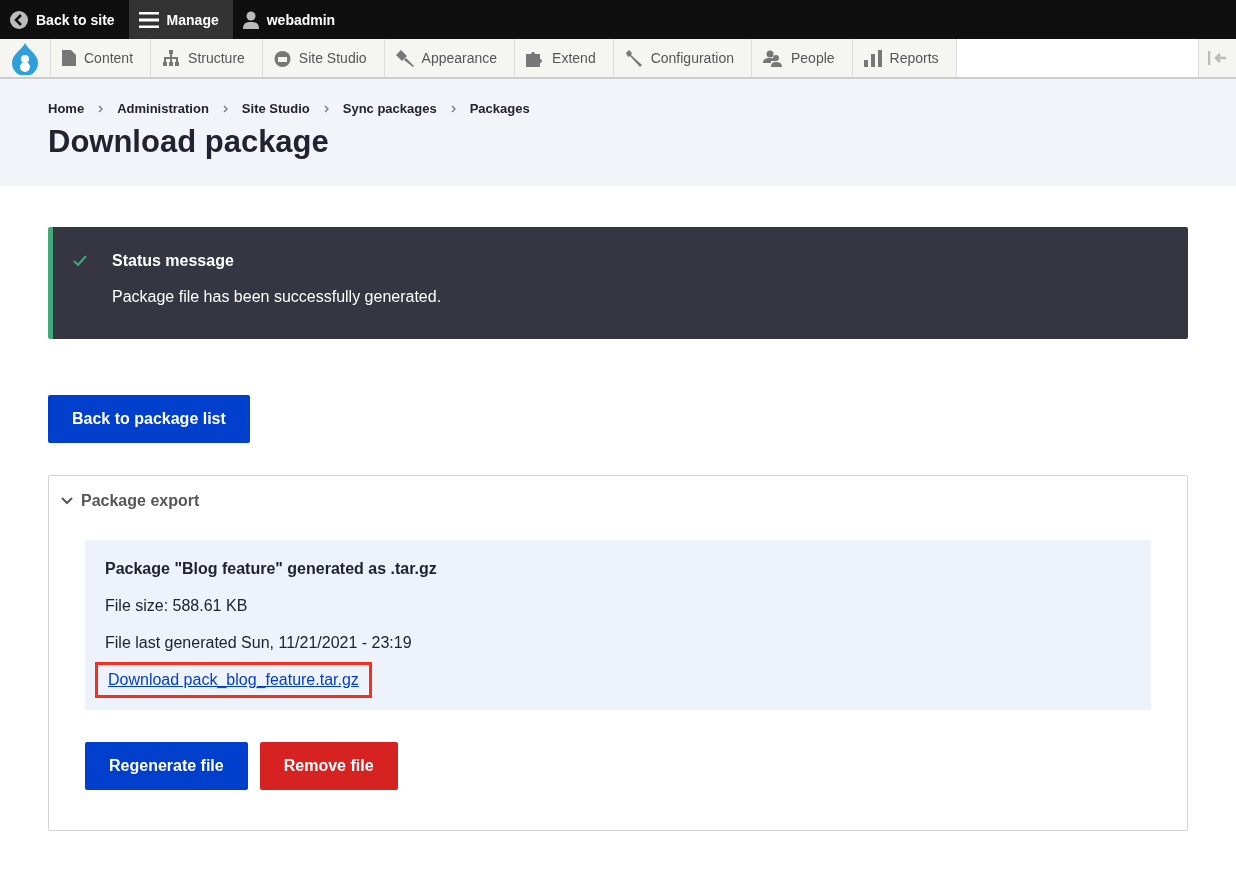 The width and height of the screenshot is (1236, 882). What do you see at coordinates (250, 19) in the screenshot?
I see `user-icon` at bounding box center [250, 19].